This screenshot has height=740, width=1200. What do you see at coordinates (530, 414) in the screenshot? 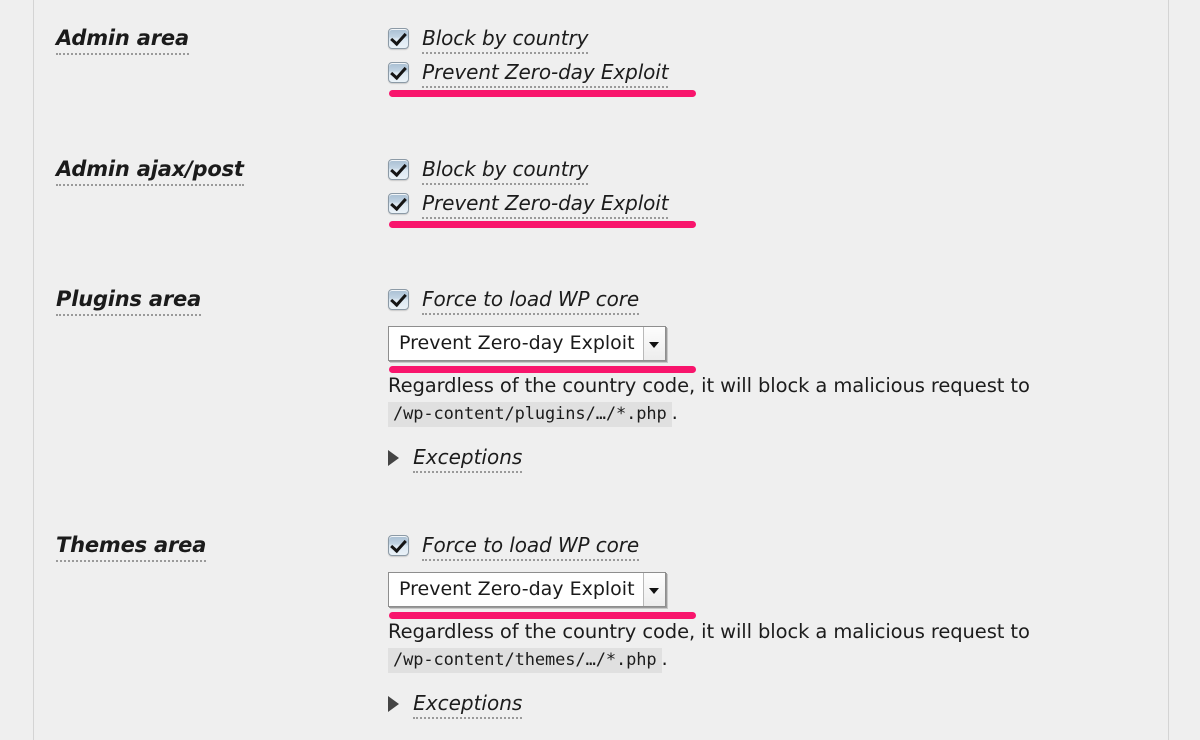
I see `description-code-path: /wp-content/plugins/…/*.php` at bounding box center [530, 414].